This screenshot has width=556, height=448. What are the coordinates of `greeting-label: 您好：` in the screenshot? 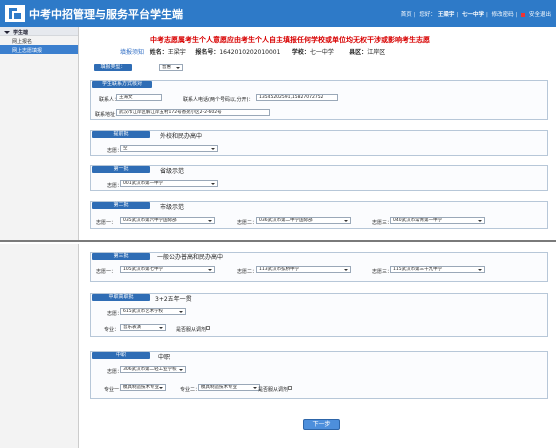 It's located at (427, 15).